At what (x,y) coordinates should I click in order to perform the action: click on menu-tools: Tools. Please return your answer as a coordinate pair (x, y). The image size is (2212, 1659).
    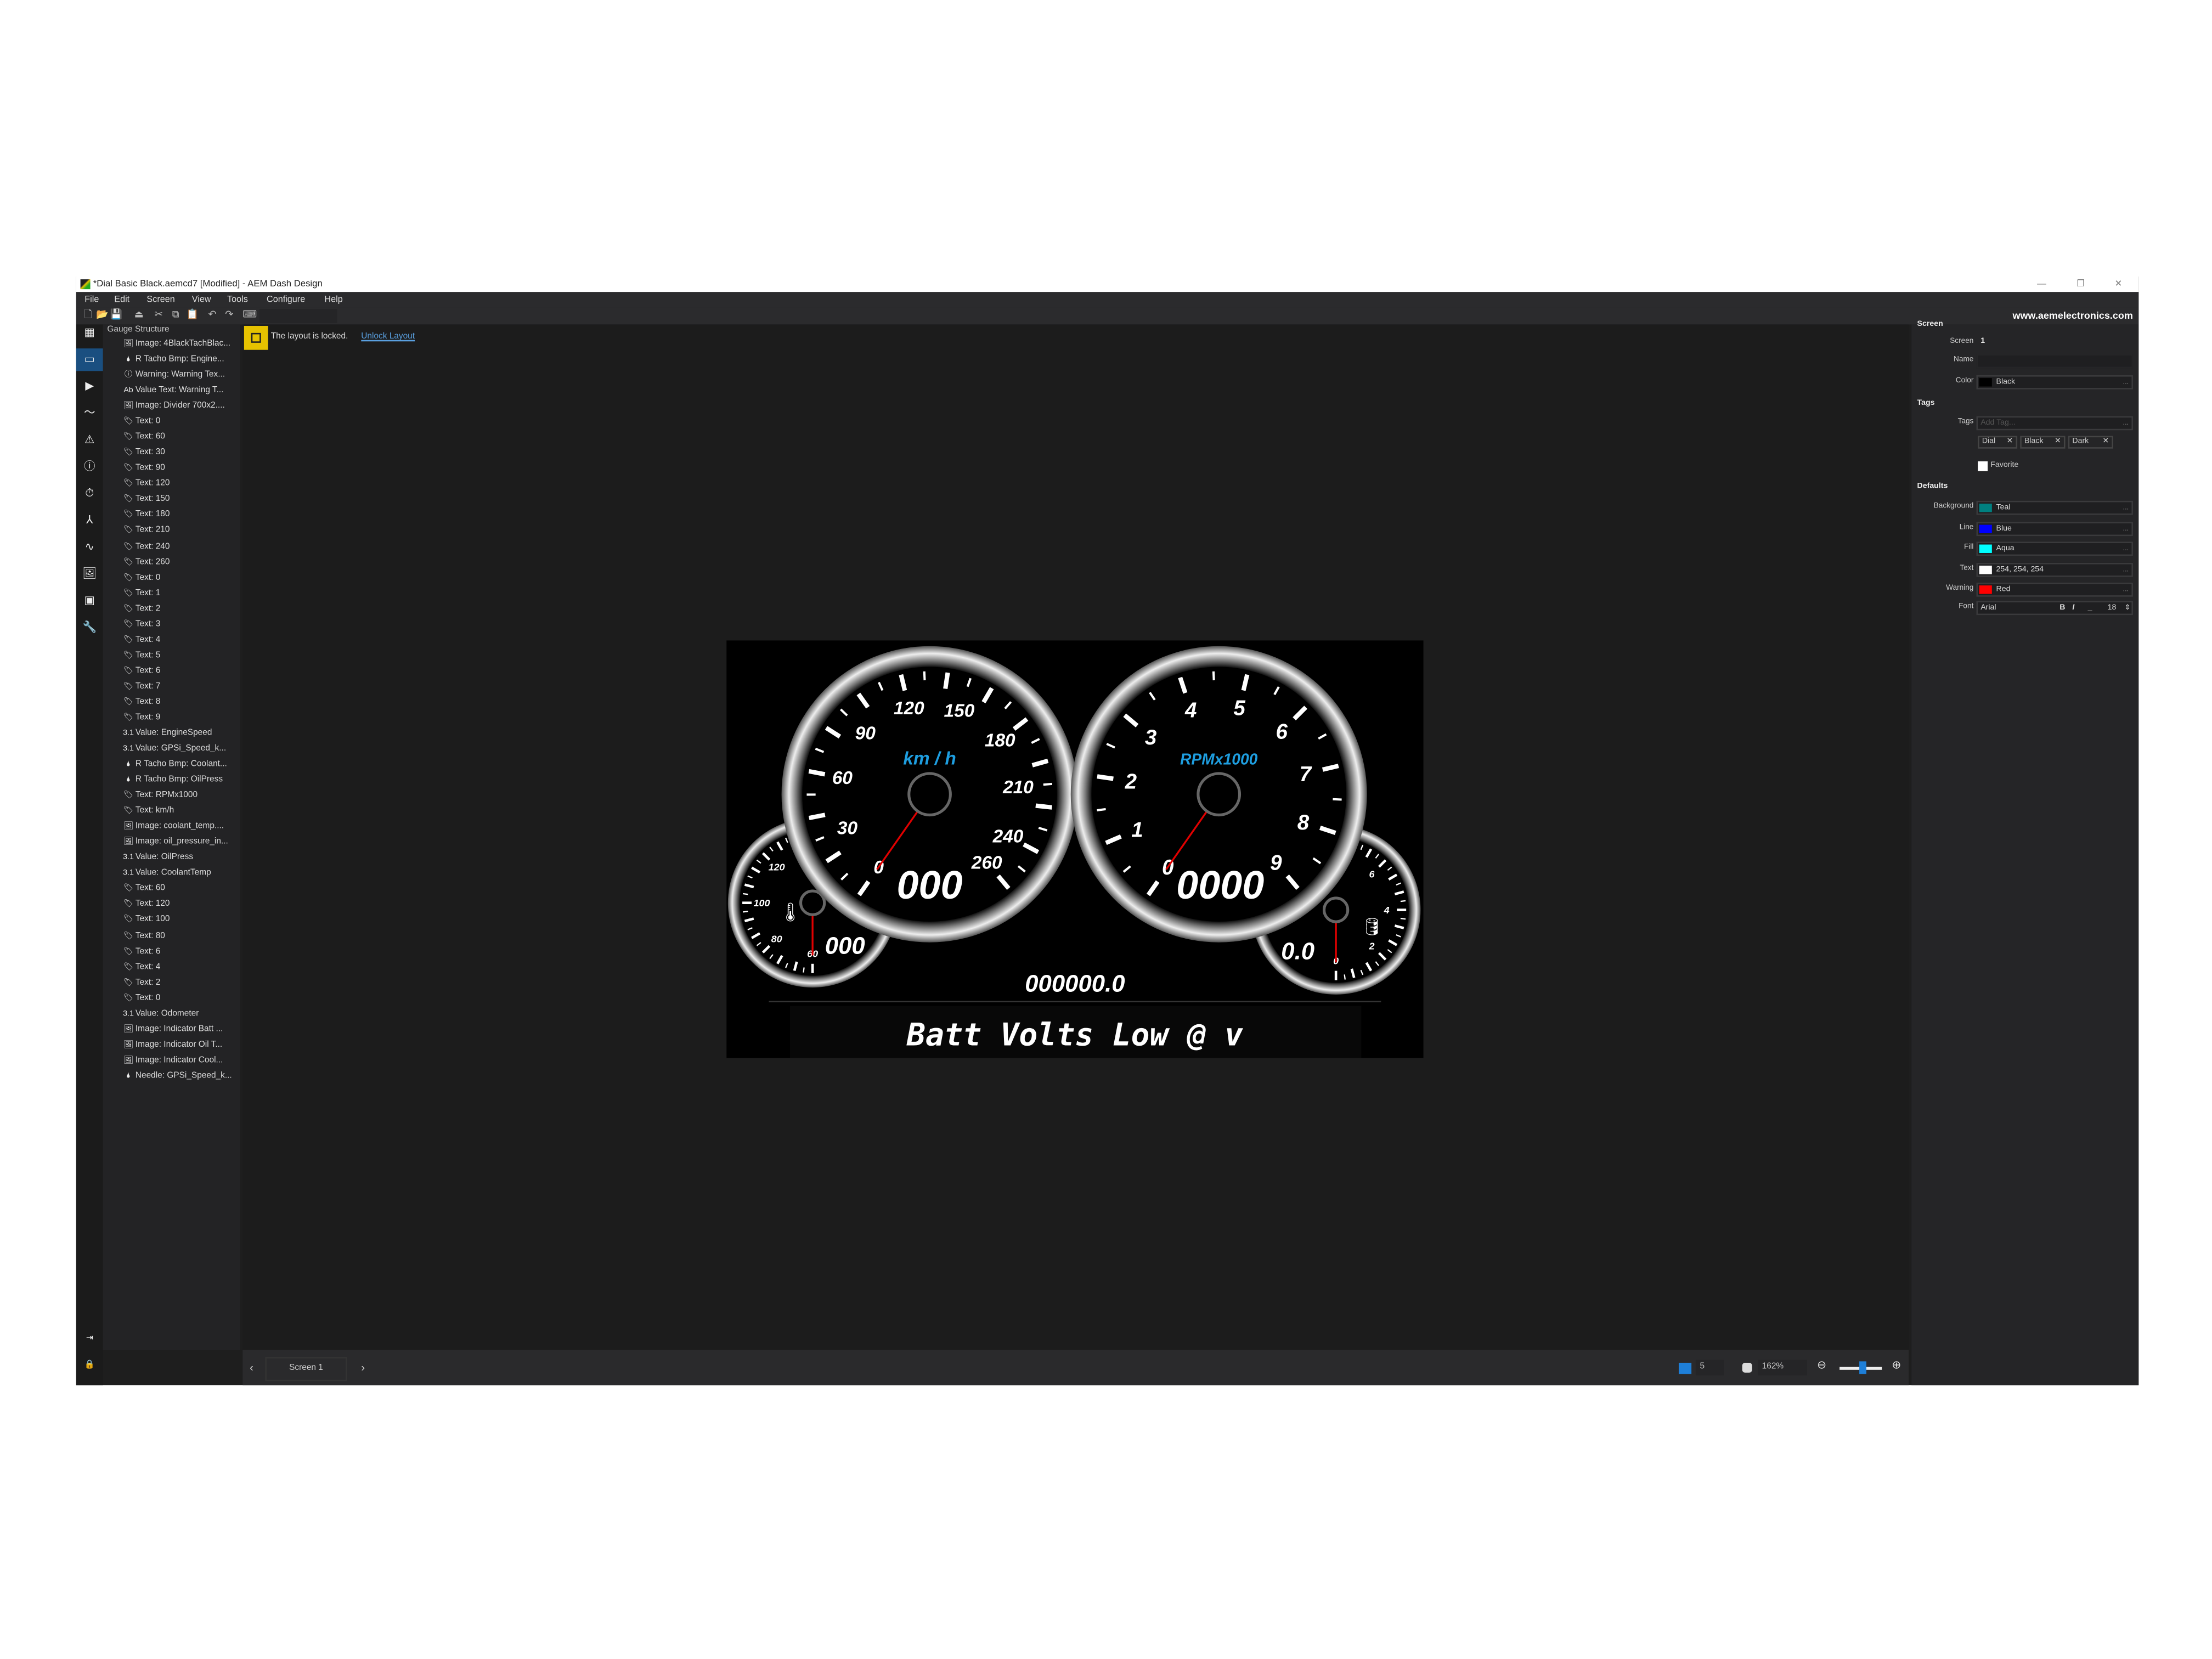
    Looking at the image, I should click on (238, 300).